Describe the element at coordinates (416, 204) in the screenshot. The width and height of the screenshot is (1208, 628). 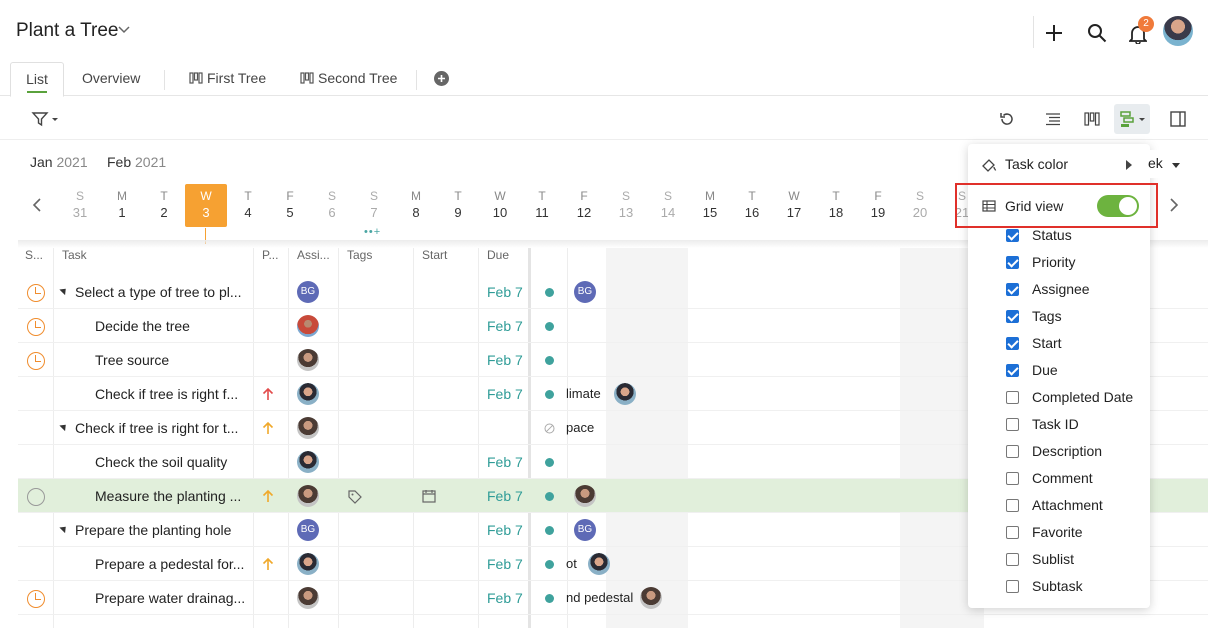
I see `day-8: M8` at that location.